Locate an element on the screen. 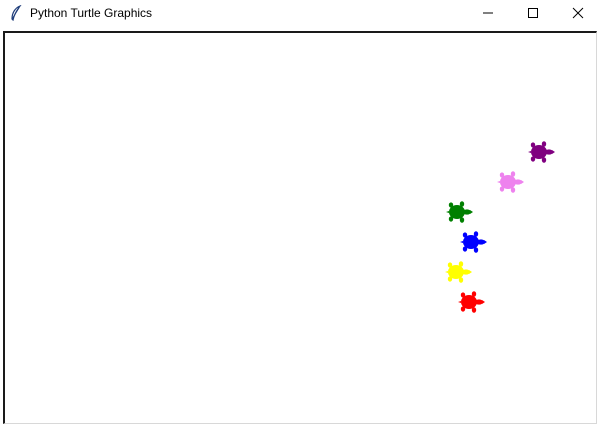 This screenshot has width=600, height=426. turtle-blue is located at coordinates (474, 242).